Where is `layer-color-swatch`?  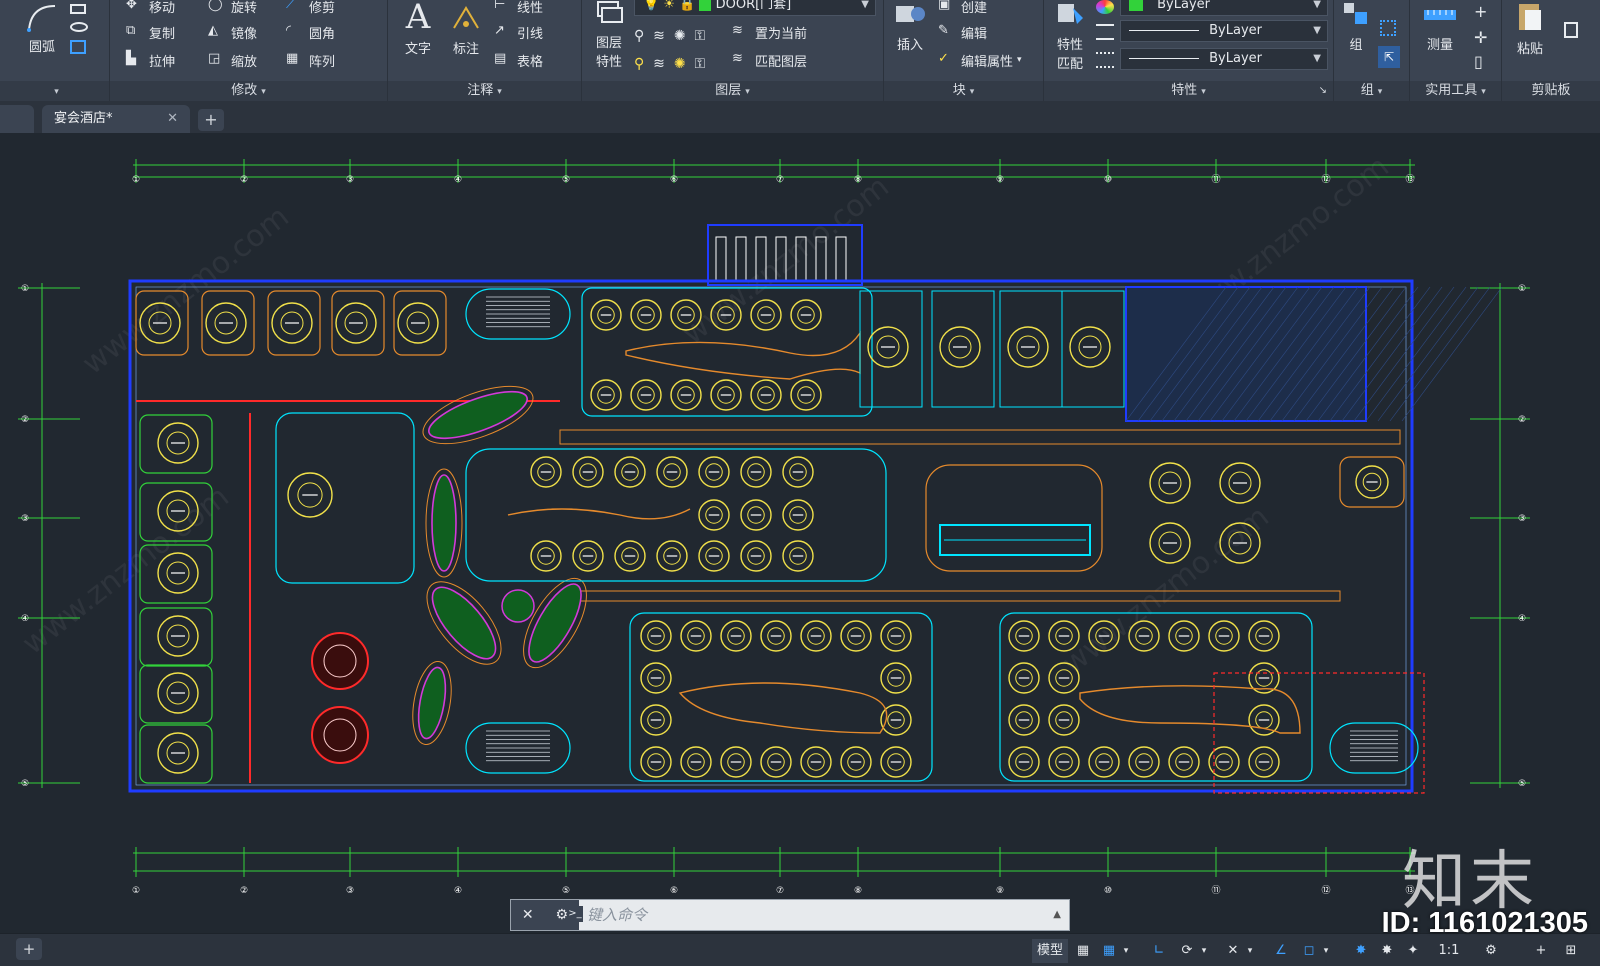 layer-color-swatch is located at coordinates (705, 5).